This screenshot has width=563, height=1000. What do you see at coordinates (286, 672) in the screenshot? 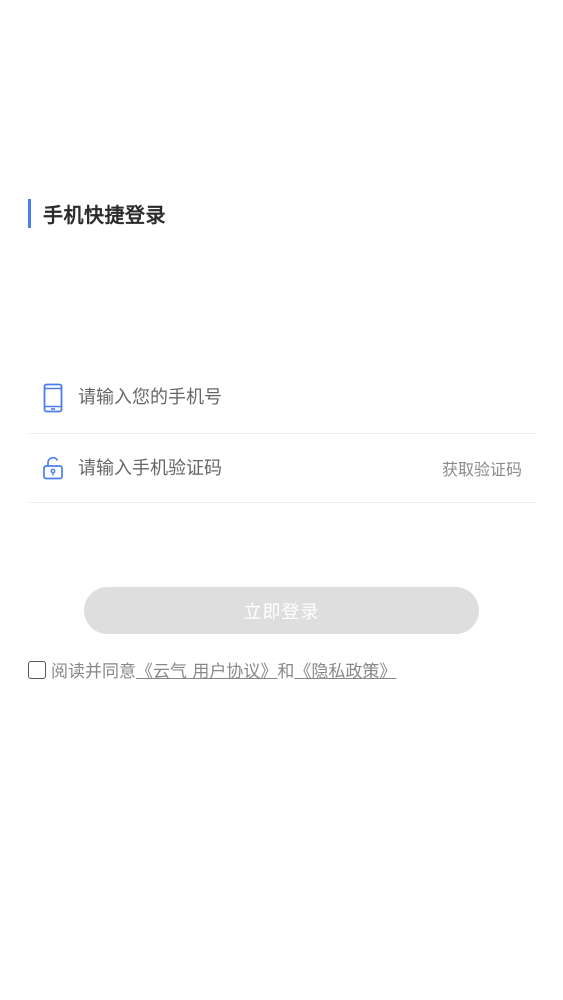
I see `agreement-conjunction: 和` at bounding box center [286, 672].